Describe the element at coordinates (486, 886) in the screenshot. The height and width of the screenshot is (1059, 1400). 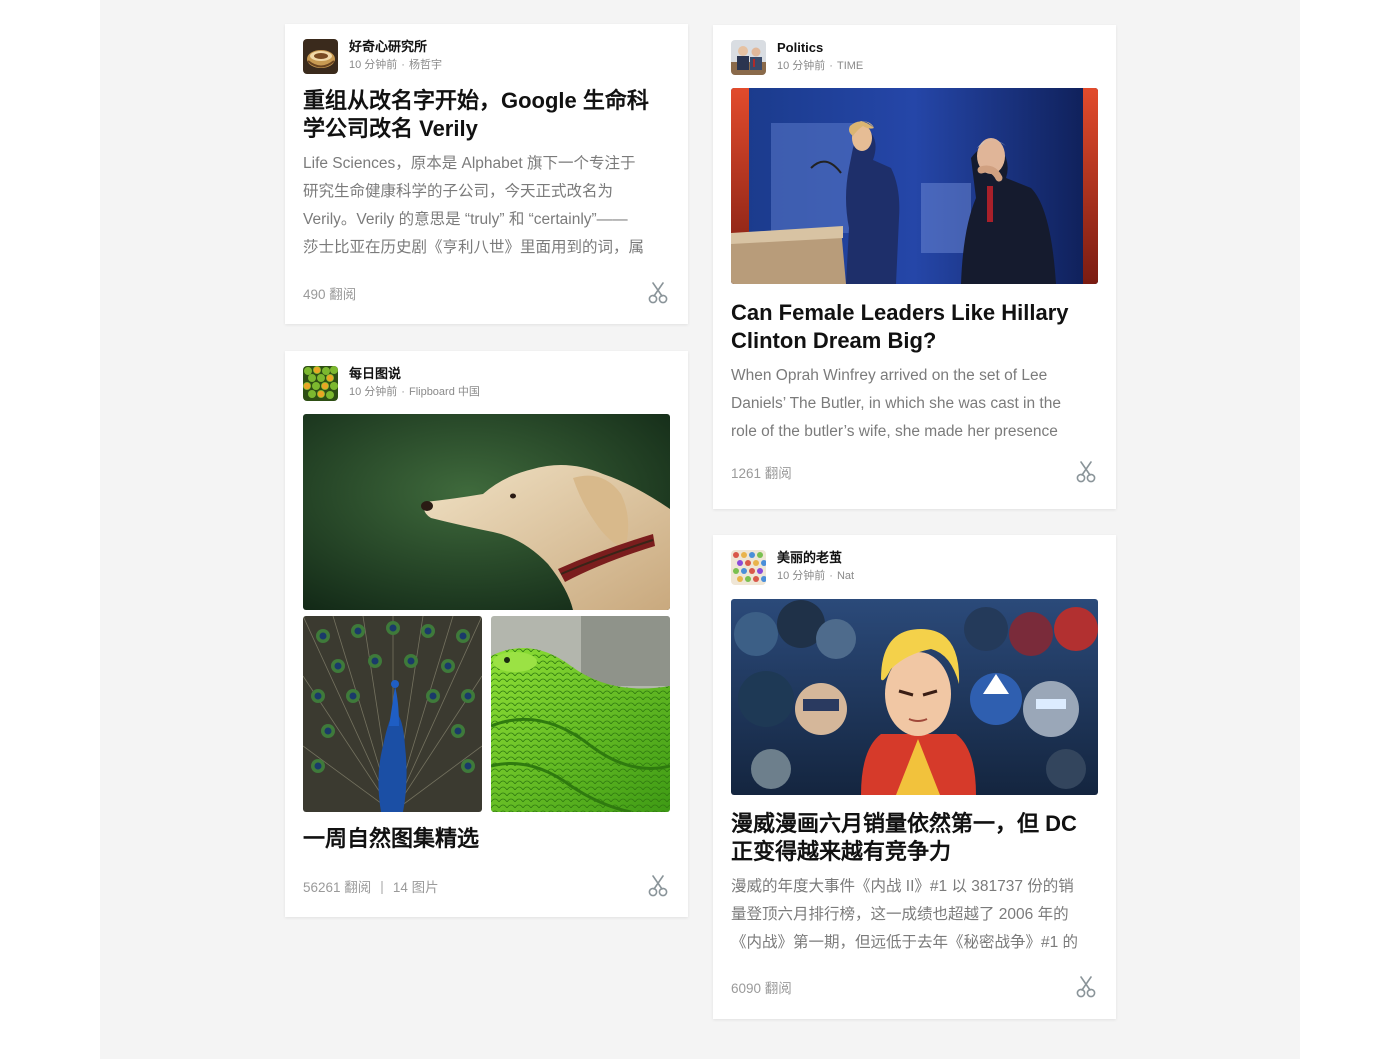
I see `card-footer: 56261 翻阅 | 14 图片` at that location.